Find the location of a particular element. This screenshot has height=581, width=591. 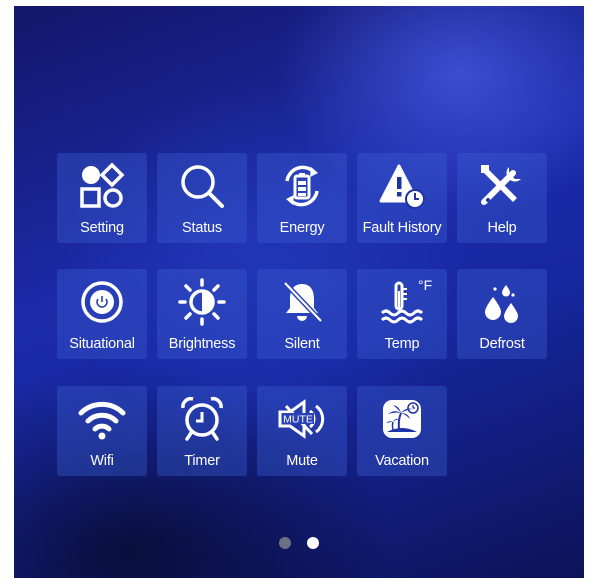

mute-speaker-icon: MUTE is located at coordinates (301, 419).